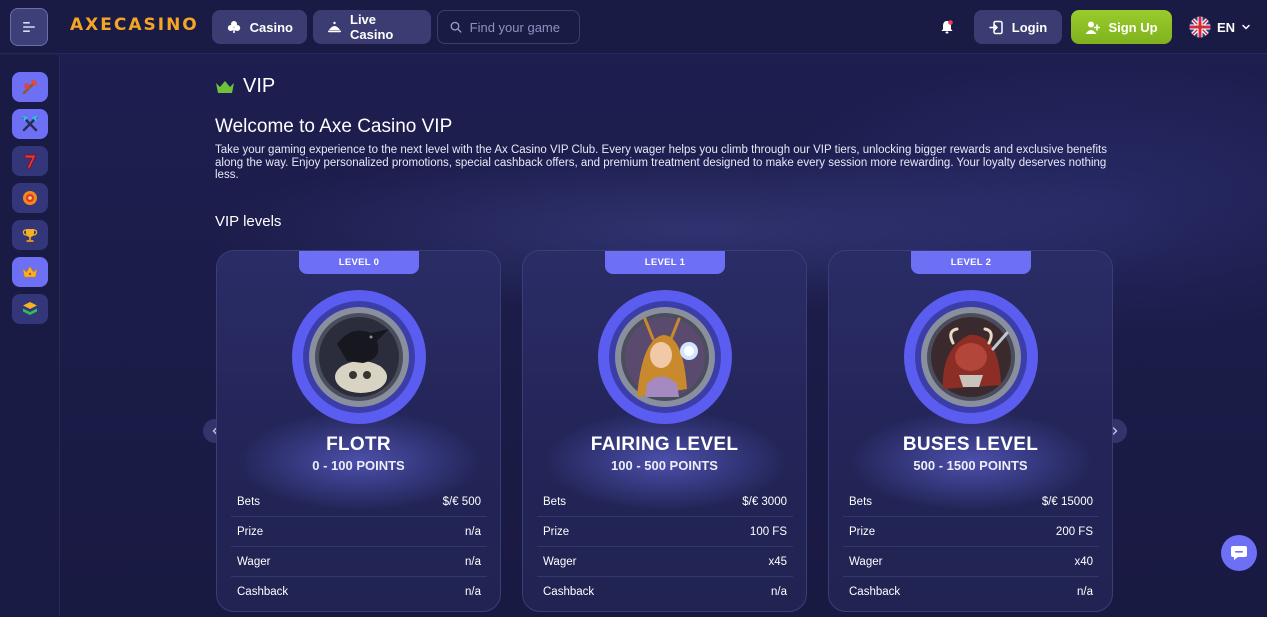  I want to click on login-button: Login, so click(1018, 27).